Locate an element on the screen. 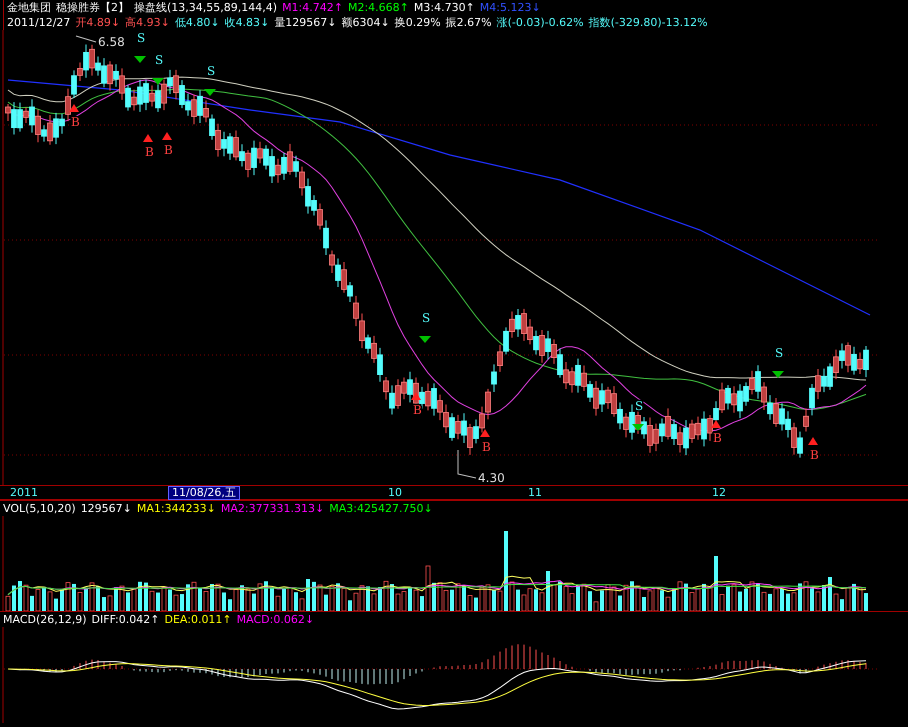 Image resolution: width=908 pixels, height=727 pixels. quote-value: 换0.29% is located at coordinates (417, 22).